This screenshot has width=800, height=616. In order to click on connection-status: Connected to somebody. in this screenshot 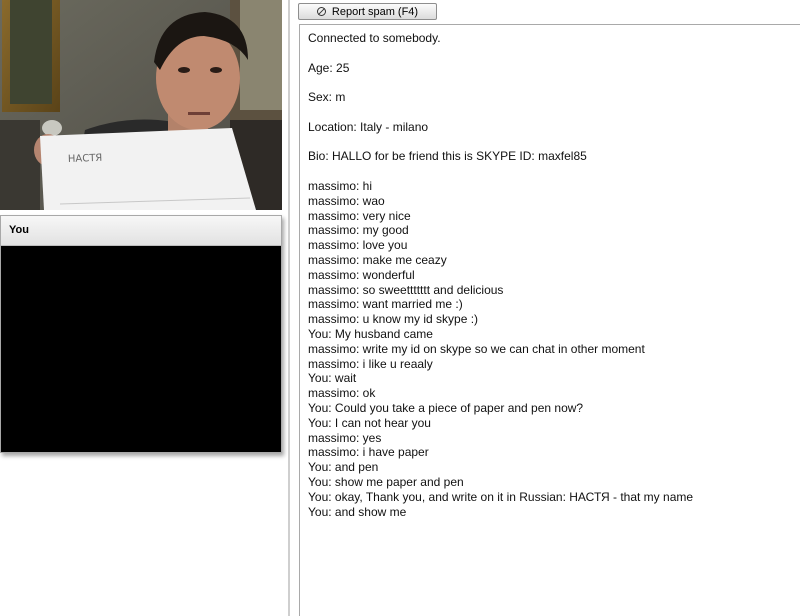, I will do `click(374, 38)`.